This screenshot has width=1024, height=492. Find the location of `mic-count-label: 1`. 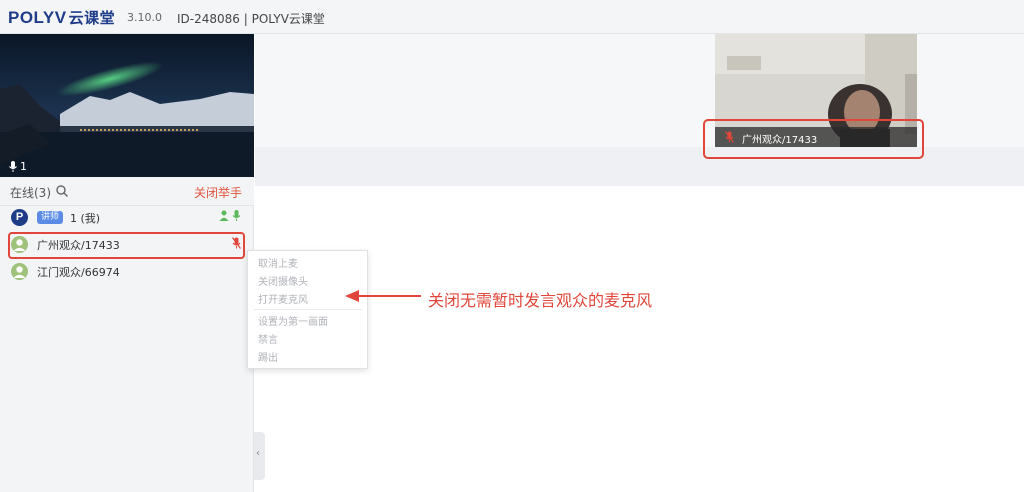

mic-count-label: 1 is located at coordinates (23, 166).